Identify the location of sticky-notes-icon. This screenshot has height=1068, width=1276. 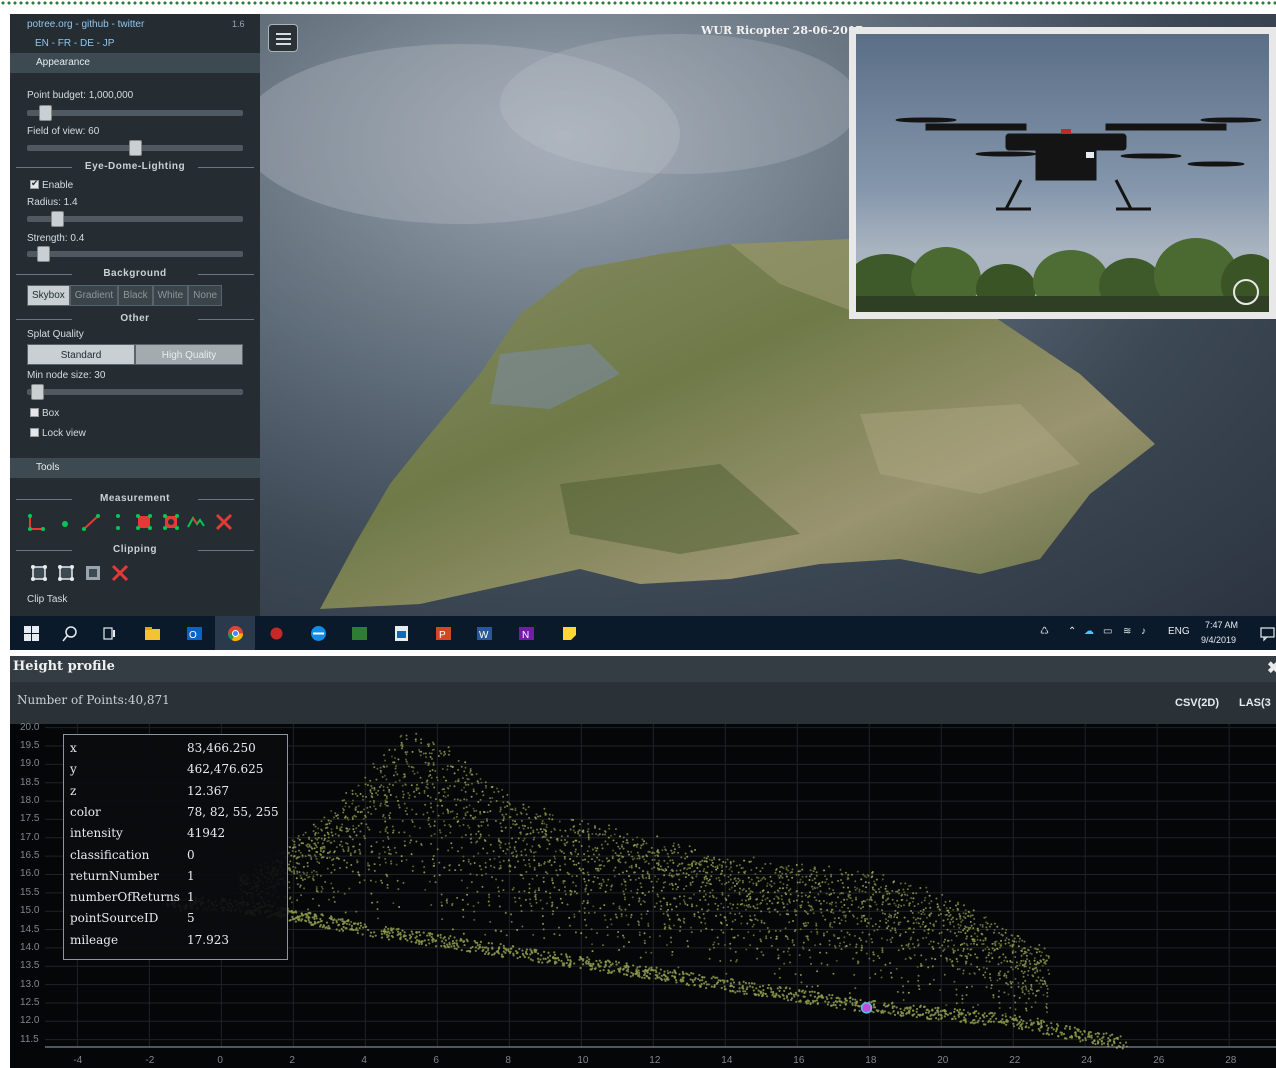
(569, 633).